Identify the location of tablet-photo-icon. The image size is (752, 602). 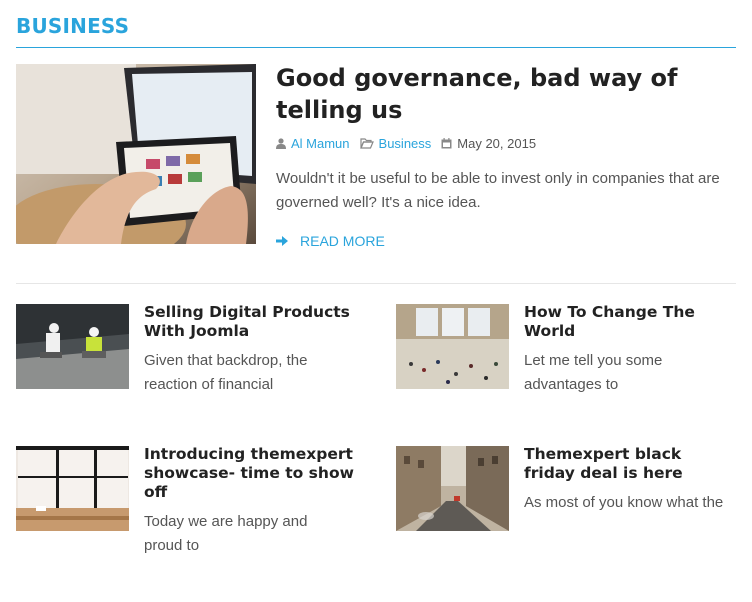
(136, 154).